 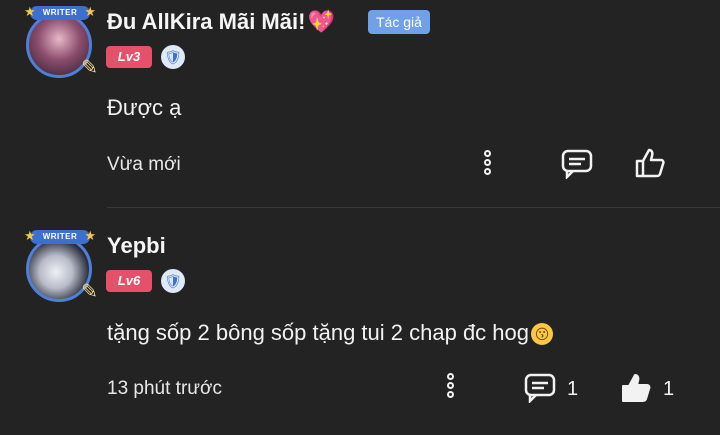 I want to click on timestamp: 13 phút trước, so click(x=164, y=388).